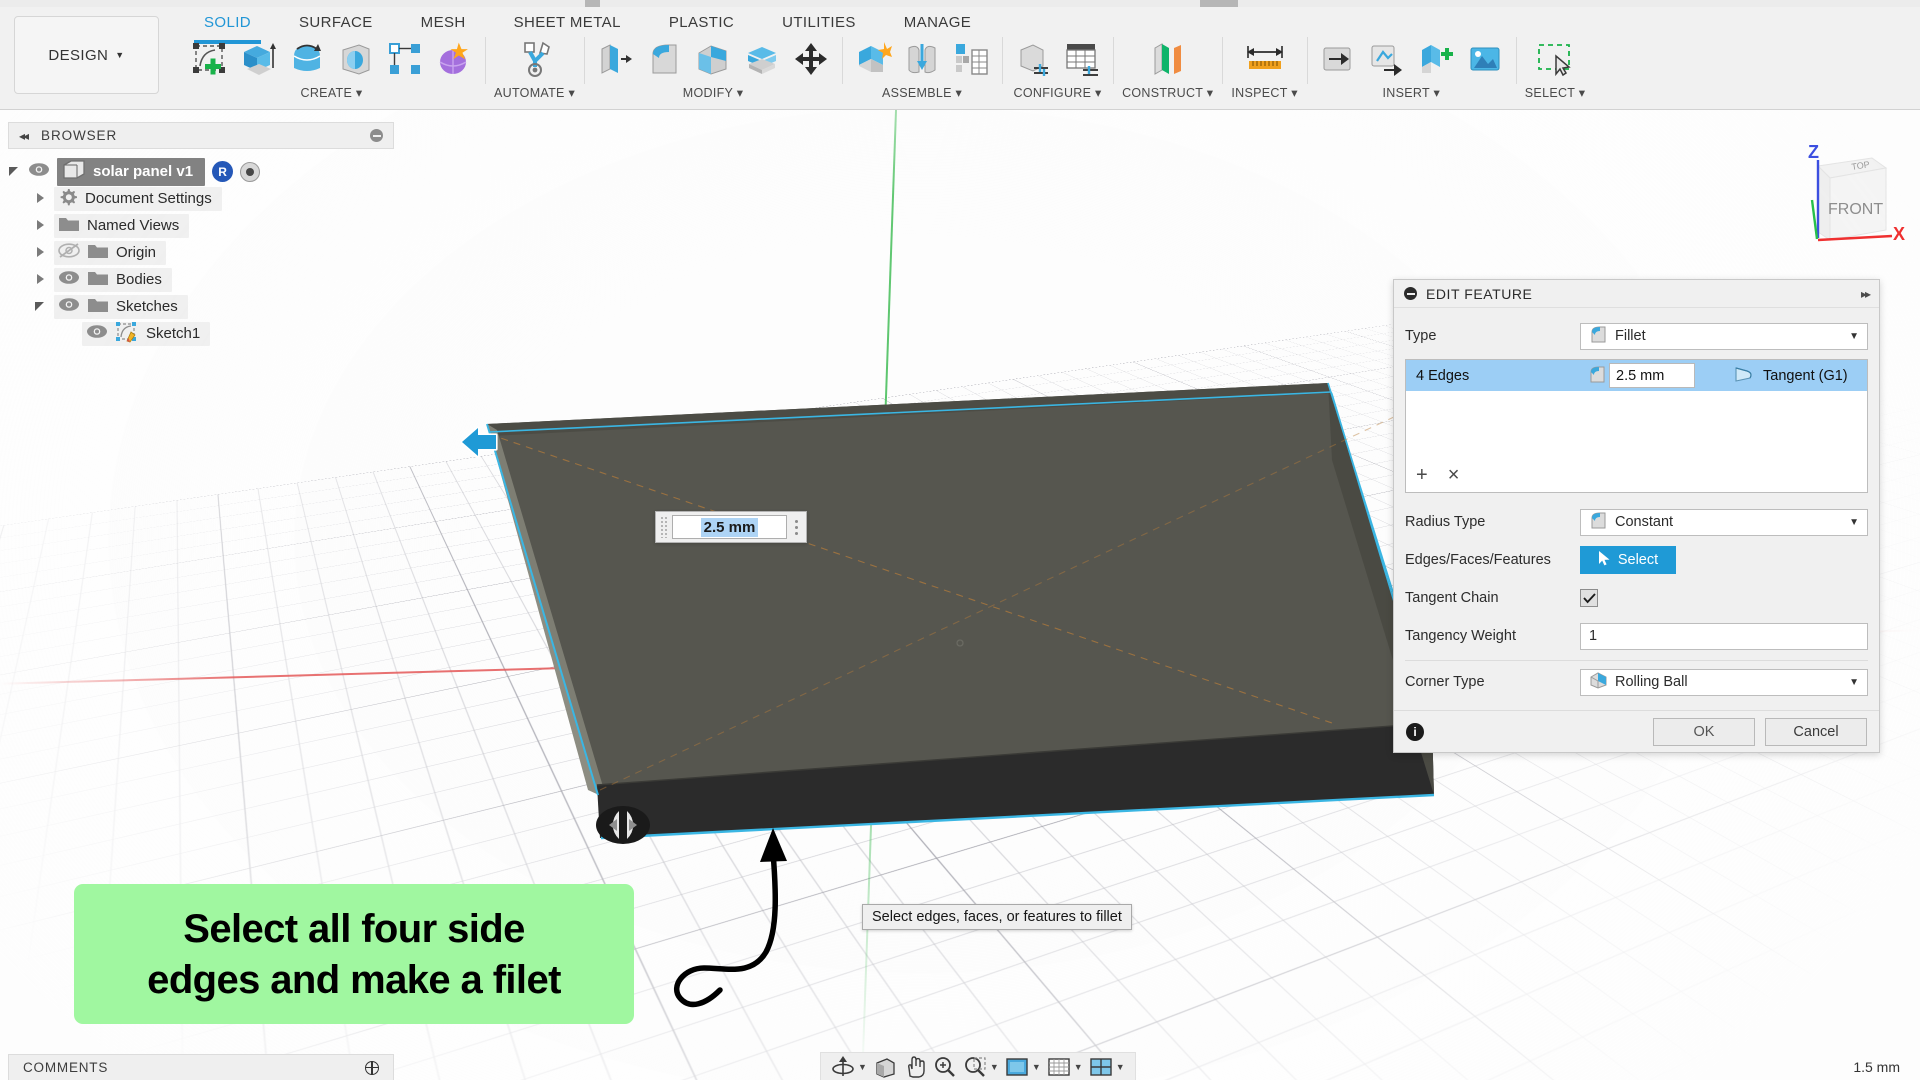 The width and height of the screenshot is (1920, 1080). What do you see at coordinates (664, 59) in the screenshot?
I see `fillet-icon` at bounding box center [664, 59].